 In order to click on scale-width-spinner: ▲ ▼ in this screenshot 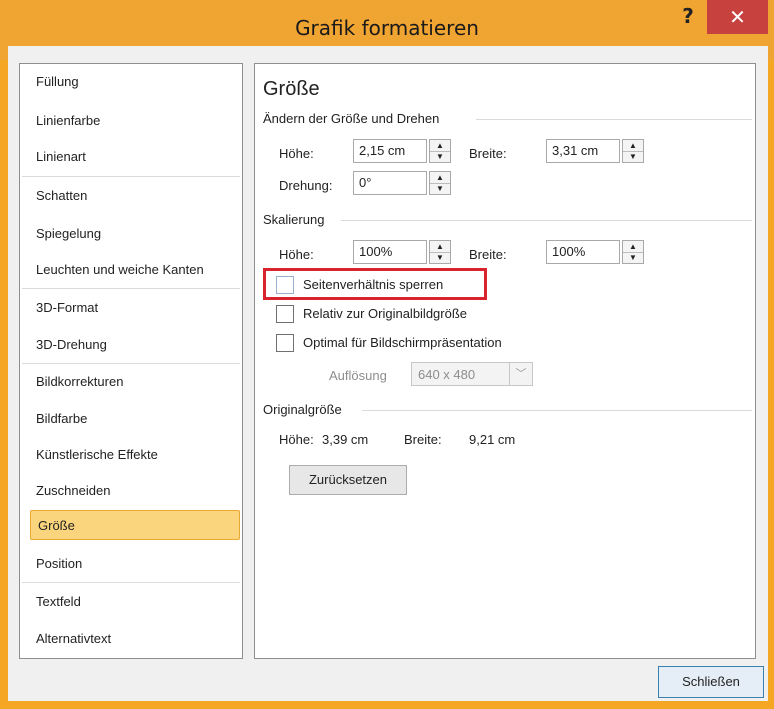, I will do `click(633, 252)`.